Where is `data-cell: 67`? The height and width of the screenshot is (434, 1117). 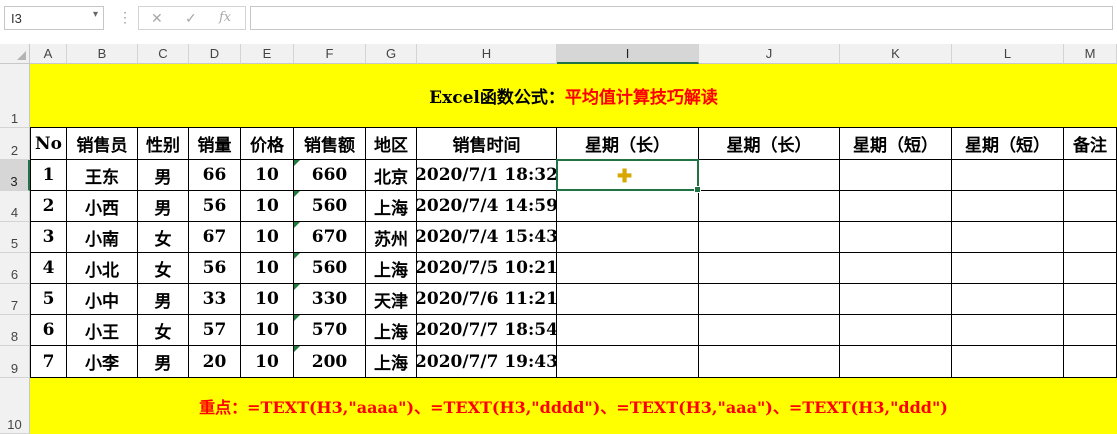 data-cell: 67 is located at coordinates (215, 237).